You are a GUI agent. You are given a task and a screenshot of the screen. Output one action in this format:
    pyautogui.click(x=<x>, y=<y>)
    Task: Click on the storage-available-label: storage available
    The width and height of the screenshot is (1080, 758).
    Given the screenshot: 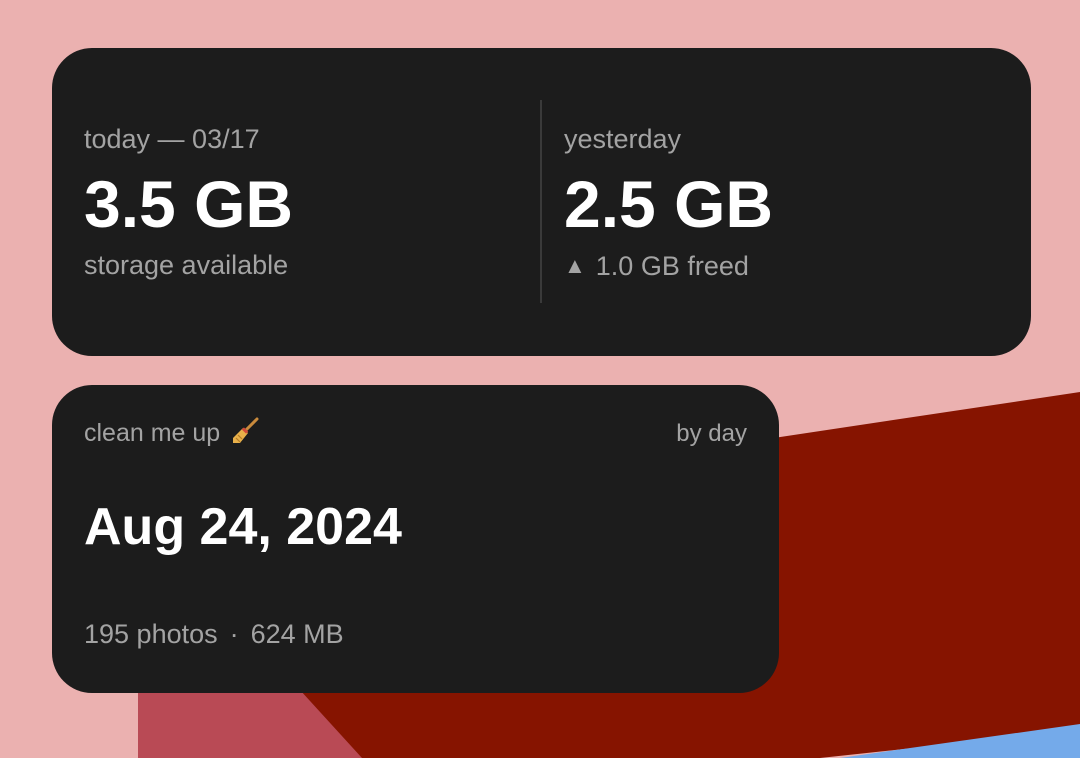 What is the action you would take?
    pyautogui.click(x=186, y=265)
    